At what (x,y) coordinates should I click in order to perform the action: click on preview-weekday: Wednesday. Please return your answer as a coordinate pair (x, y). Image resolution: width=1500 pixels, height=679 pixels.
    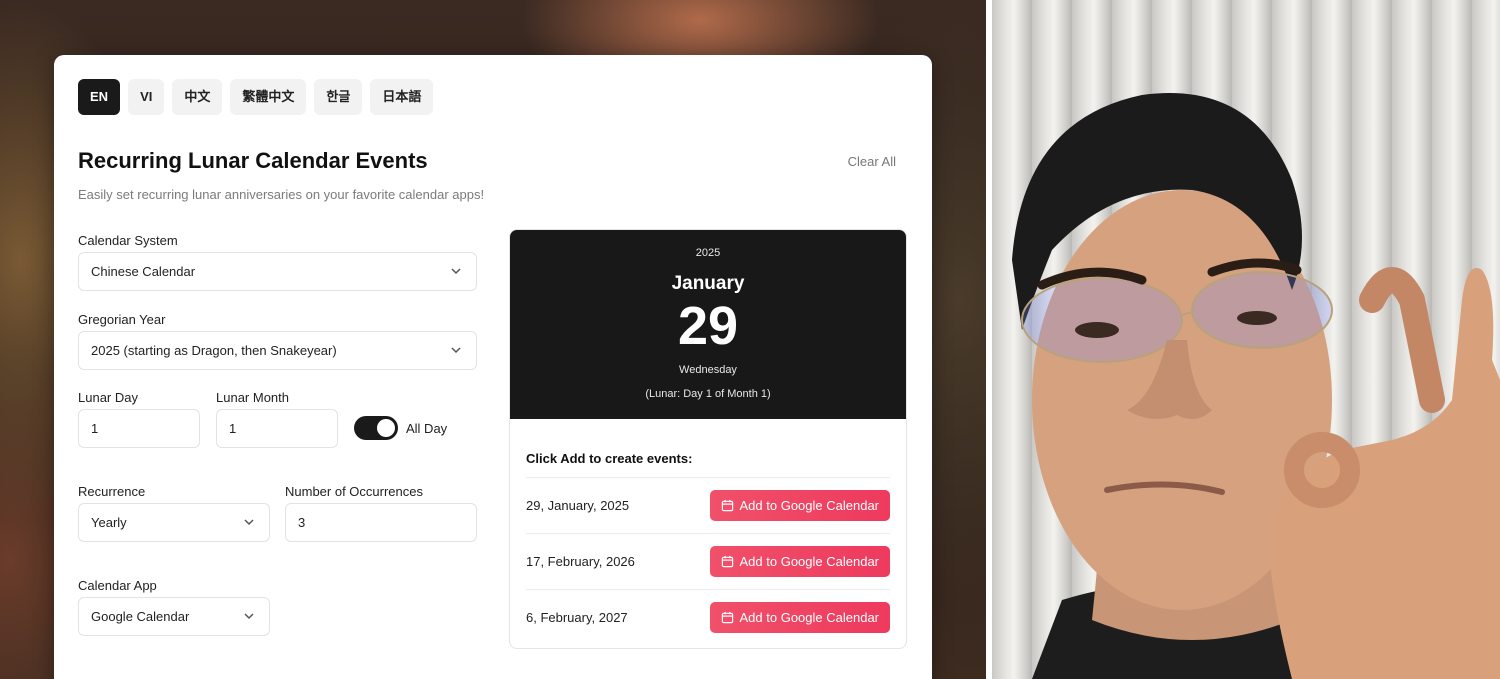
    Looking at the image, I should click on (708, 370).